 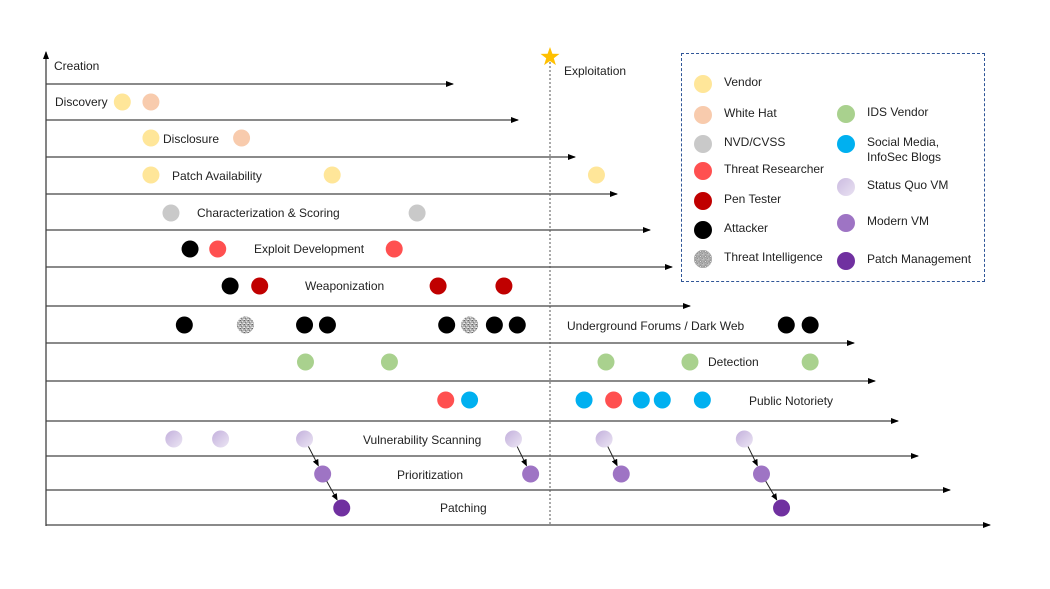 I want to click on legend-label: White Hat, so click(x=750, y=113).